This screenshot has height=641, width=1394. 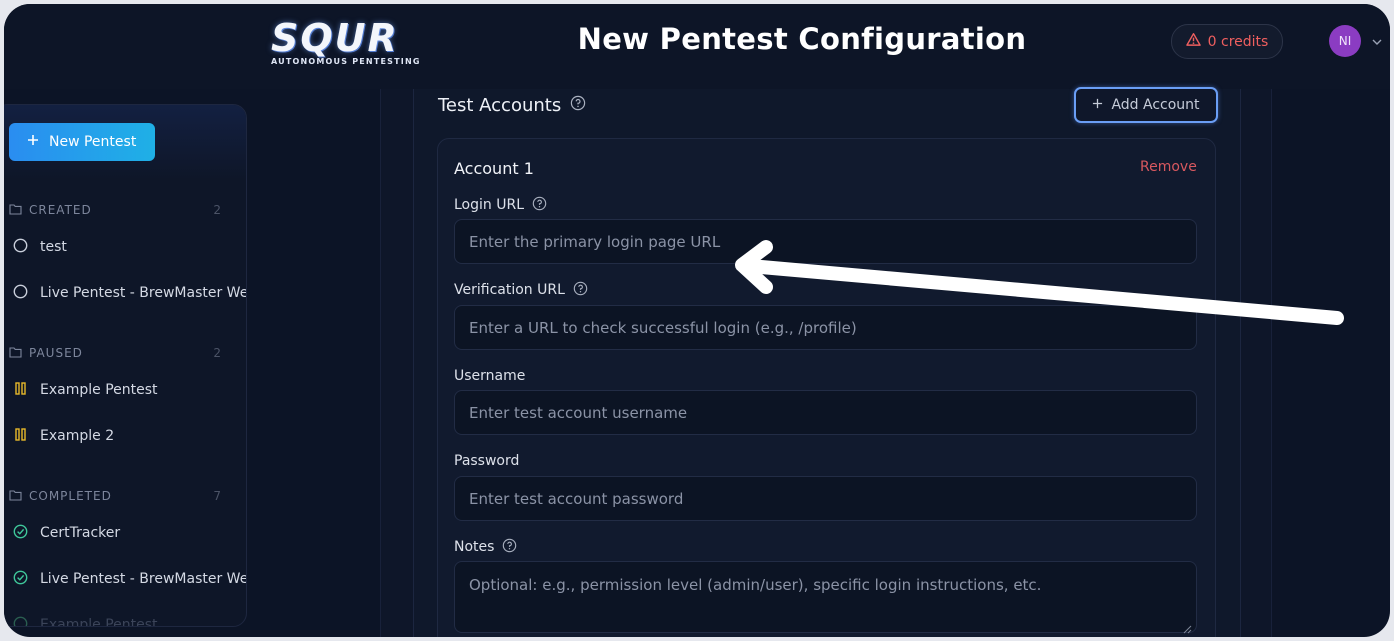 I want to click on password-input, so click(x=825, y=498).